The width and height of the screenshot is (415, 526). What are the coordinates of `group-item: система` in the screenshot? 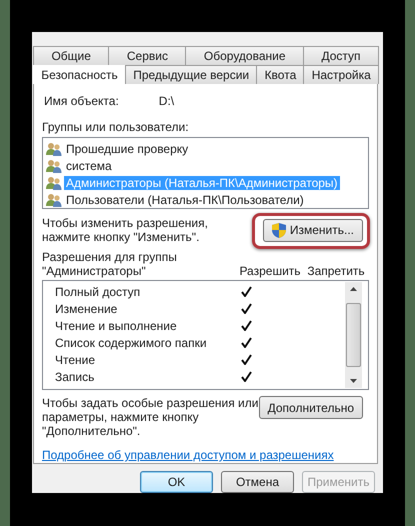 It's located at (89, 165).